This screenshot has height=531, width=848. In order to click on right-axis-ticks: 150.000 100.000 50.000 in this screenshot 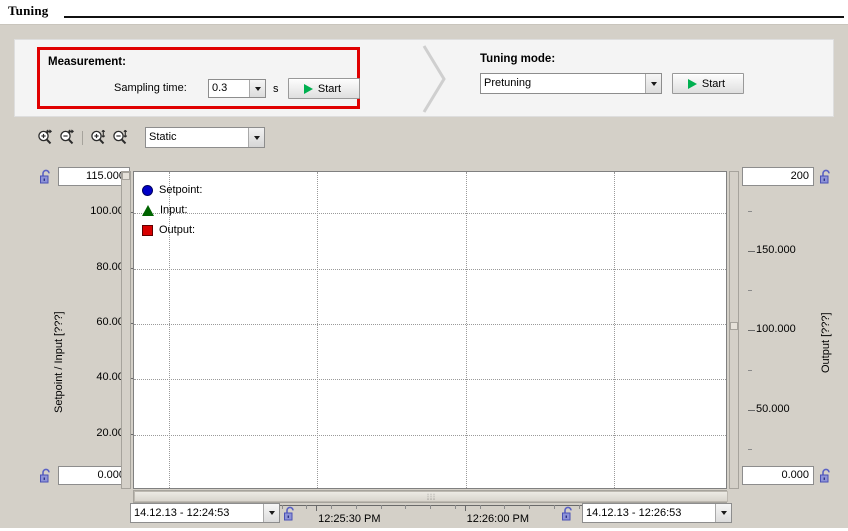, I will do `click(787, 327)`.